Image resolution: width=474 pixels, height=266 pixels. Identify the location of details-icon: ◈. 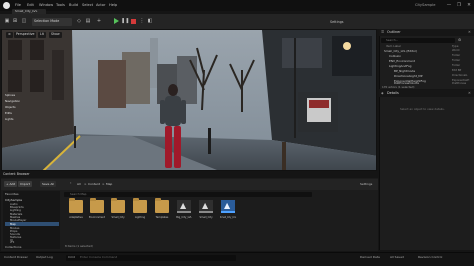
(382, 92).